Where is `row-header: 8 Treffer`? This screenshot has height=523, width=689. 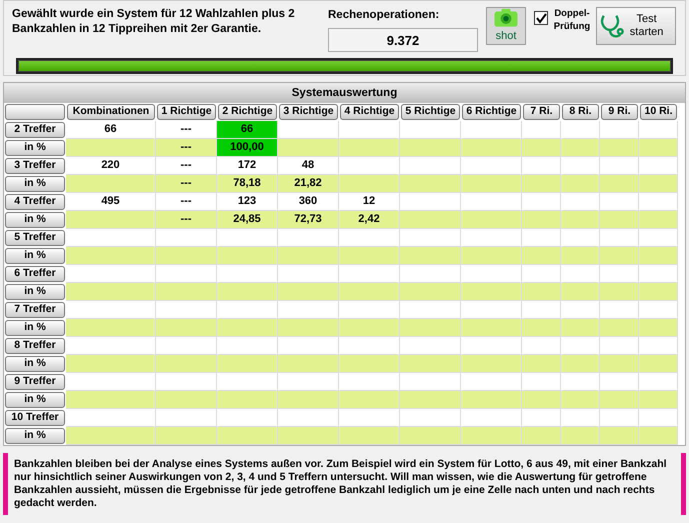
row-header: 8 Treffer is located at coordinates (35, 346).